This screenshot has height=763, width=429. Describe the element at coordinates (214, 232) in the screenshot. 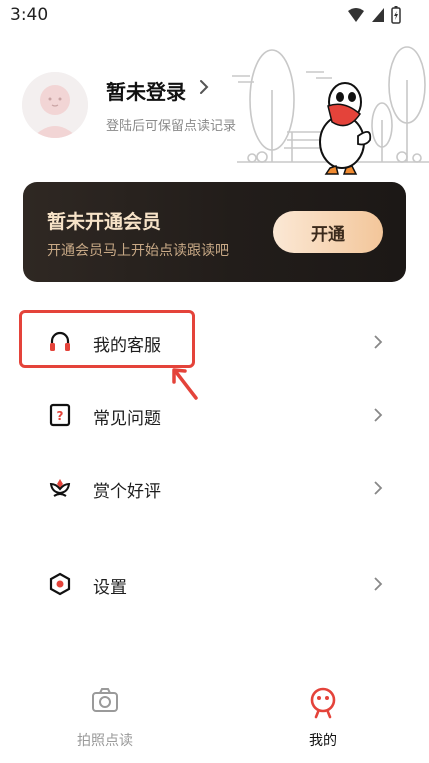

I see `vip-card: 暂未开通会员 开通会员马上开始点读跟读吧 开通` at that location.